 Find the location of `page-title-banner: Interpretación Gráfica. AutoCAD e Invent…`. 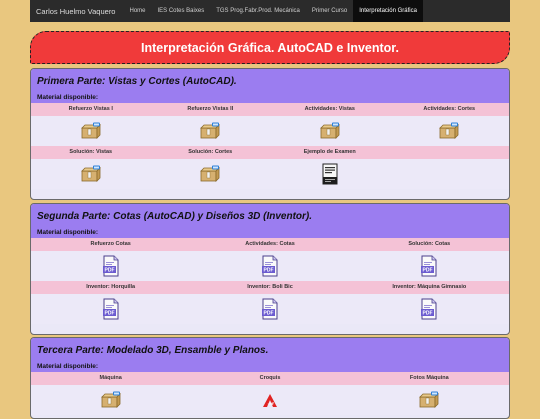

page-title-banner: Interpretación Gráfica. AutoCAD e Invent… is located at coordinates (270, 47).